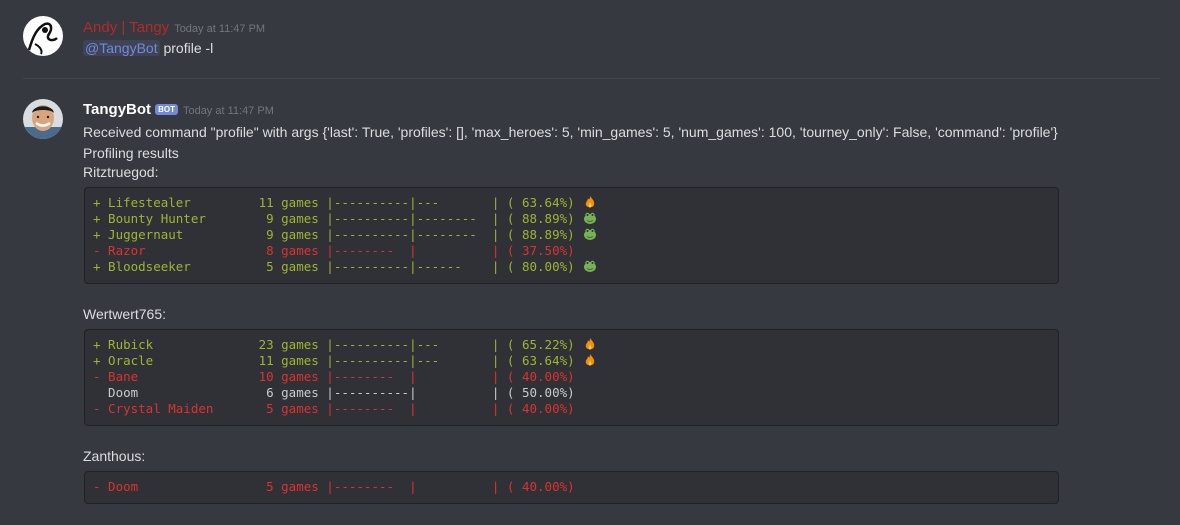 This screenshot has width=1180, height=525. Describe the element at coordinates (114, 456) in the screenshot. I see `profile-name: Zanthous:` at that location.